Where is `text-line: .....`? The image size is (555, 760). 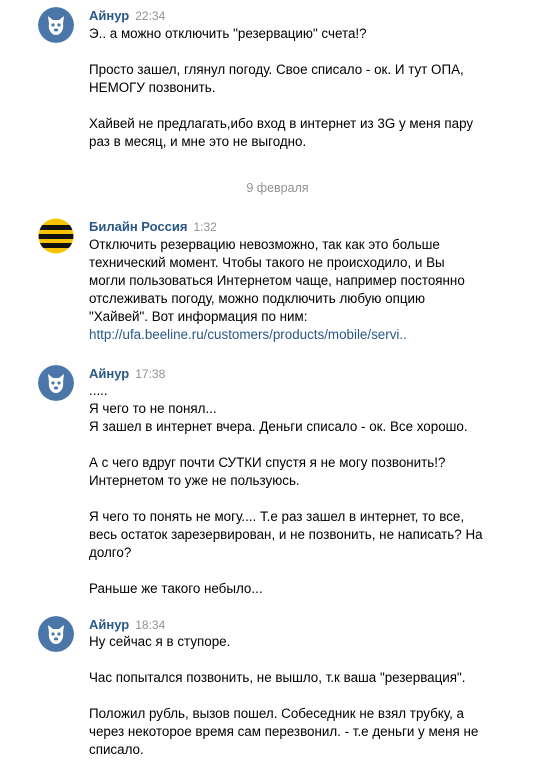
text-line: ..... is located at coordinates (98, 390).